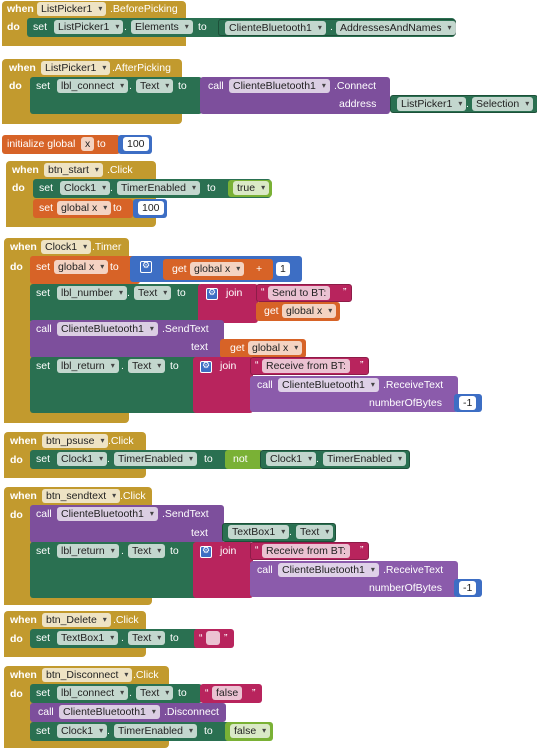 This screenshot has width=537, height=750. I want to click on text-value-empty, so click(213, 638).